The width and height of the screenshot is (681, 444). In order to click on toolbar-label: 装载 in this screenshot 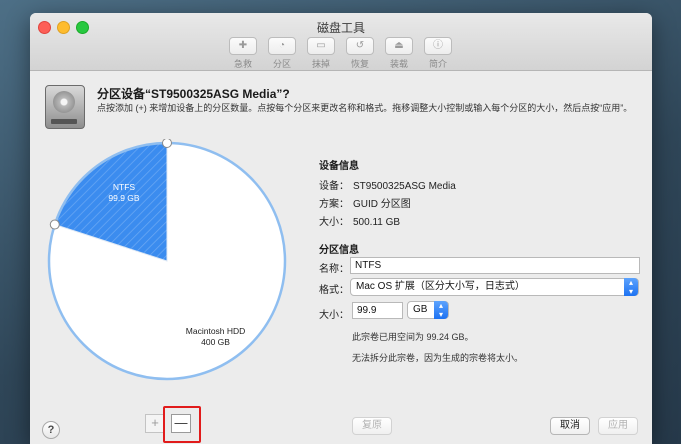, I will do `click(398, 64)`.